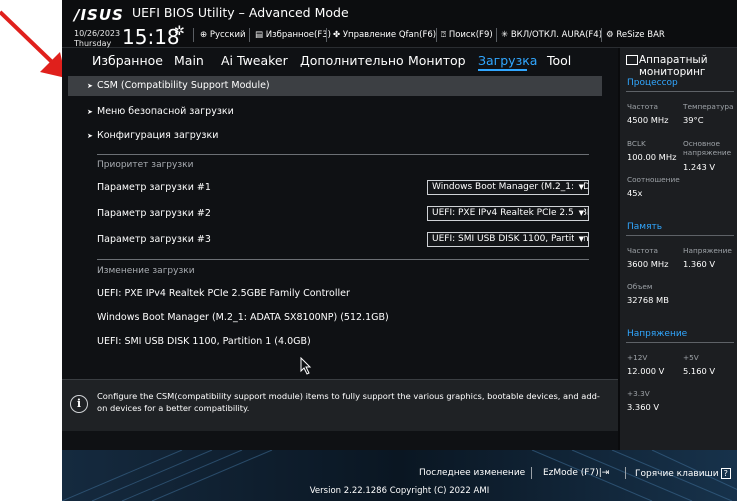  What do you see at coordinates (635, 35) in the screenshot?
I see `resize-bar-button: ⚙ ReSize BAR` at bounding box center [635, 35].